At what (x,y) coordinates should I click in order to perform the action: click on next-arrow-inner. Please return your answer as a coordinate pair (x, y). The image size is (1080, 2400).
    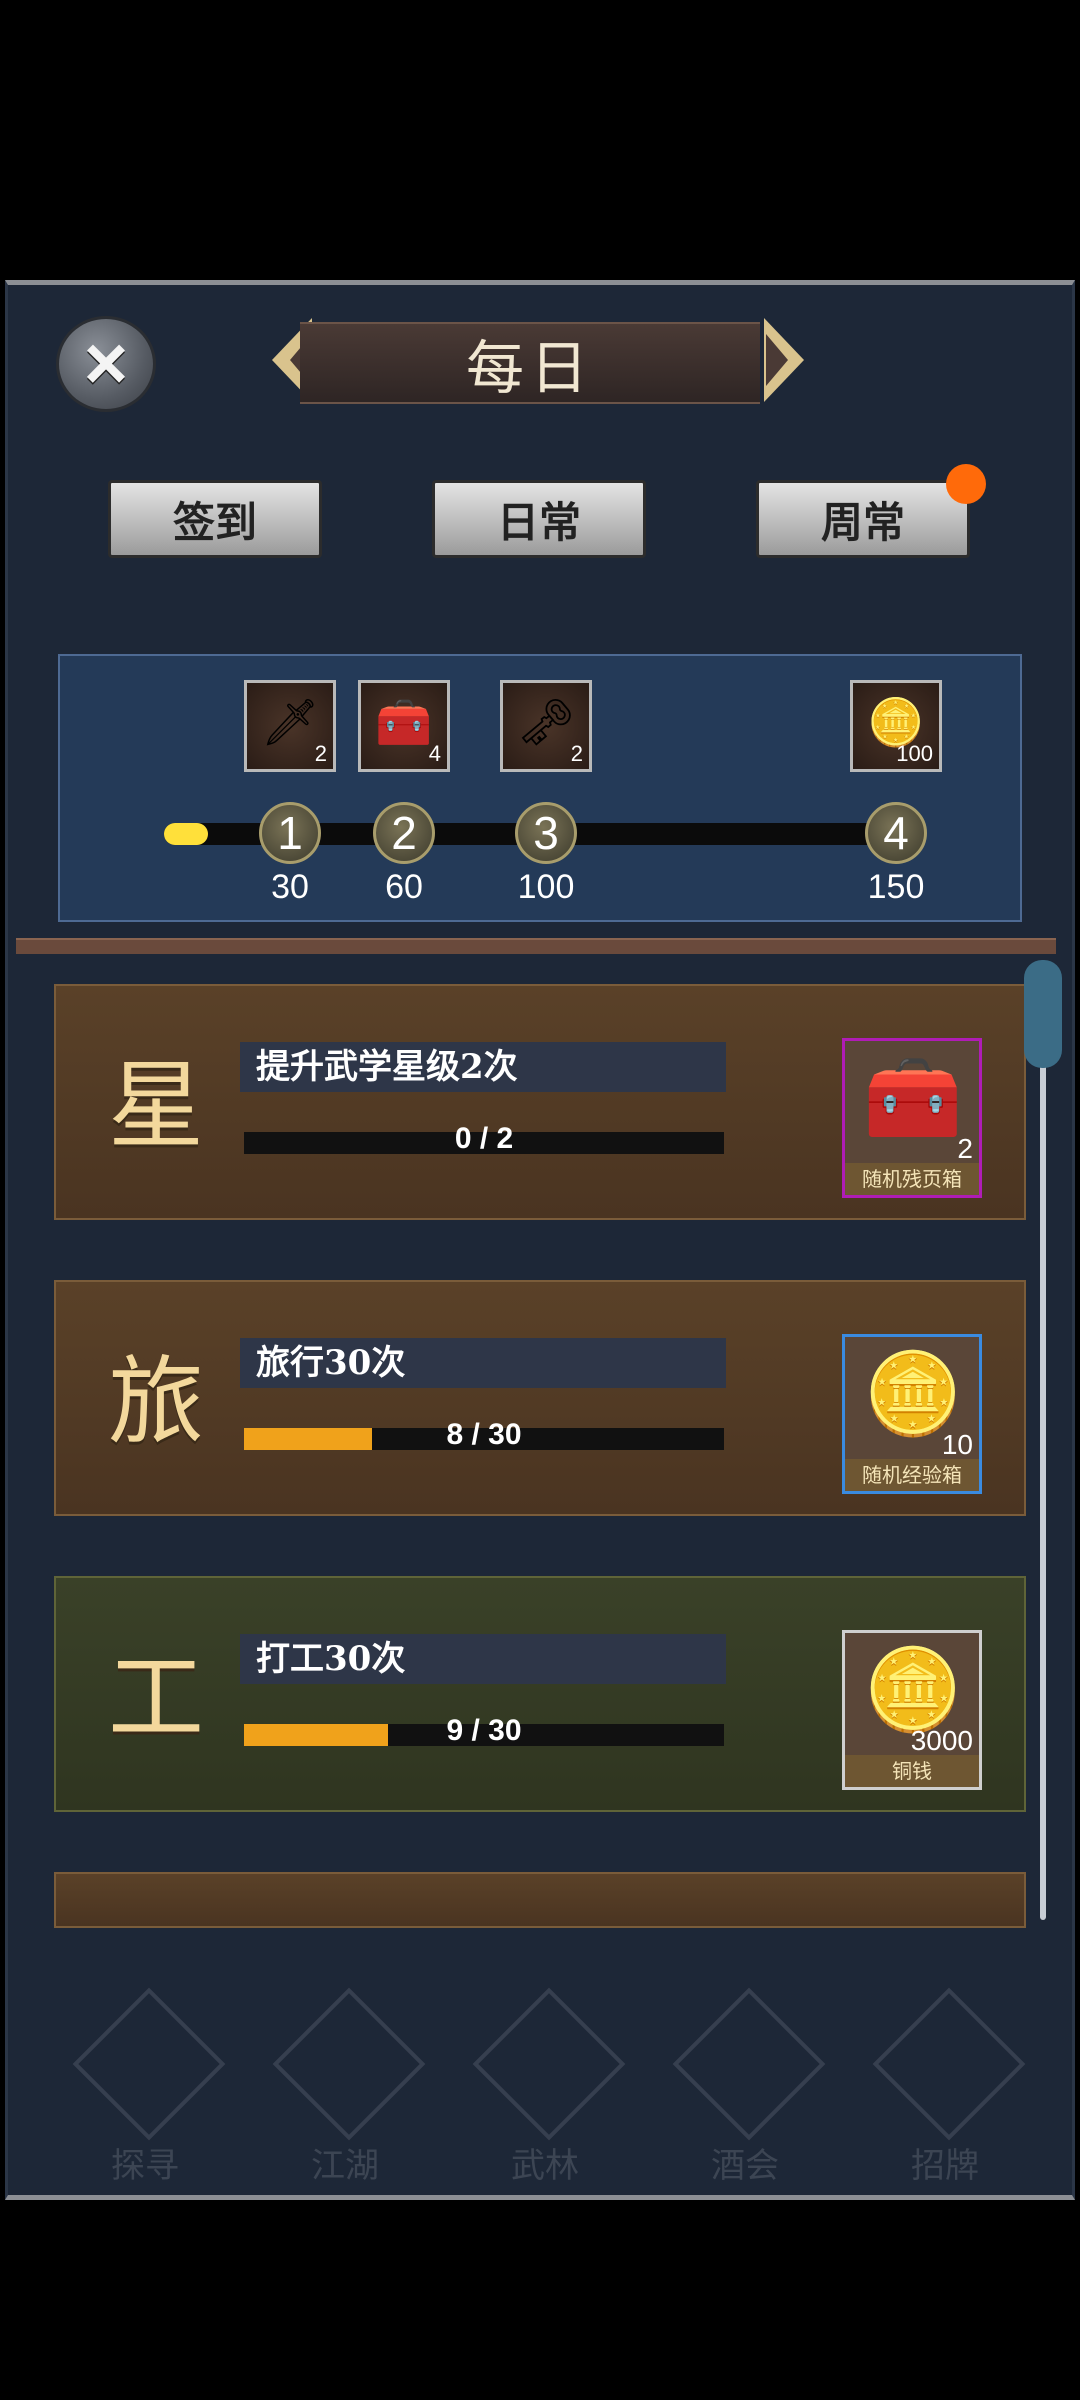
    Looking at the image, I should click on (777, 360).